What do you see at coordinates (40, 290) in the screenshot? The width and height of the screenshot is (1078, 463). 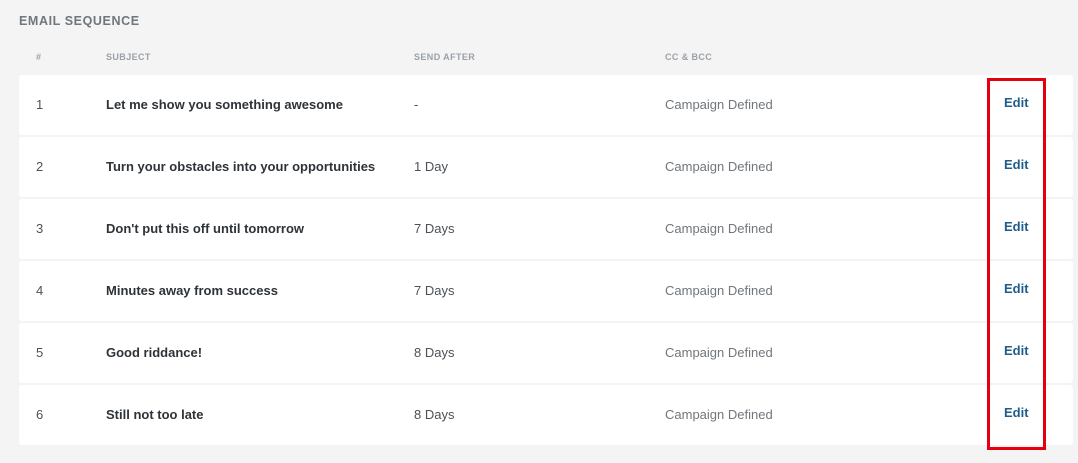 I see `row-number: 4` at bounding box center [40, 290].